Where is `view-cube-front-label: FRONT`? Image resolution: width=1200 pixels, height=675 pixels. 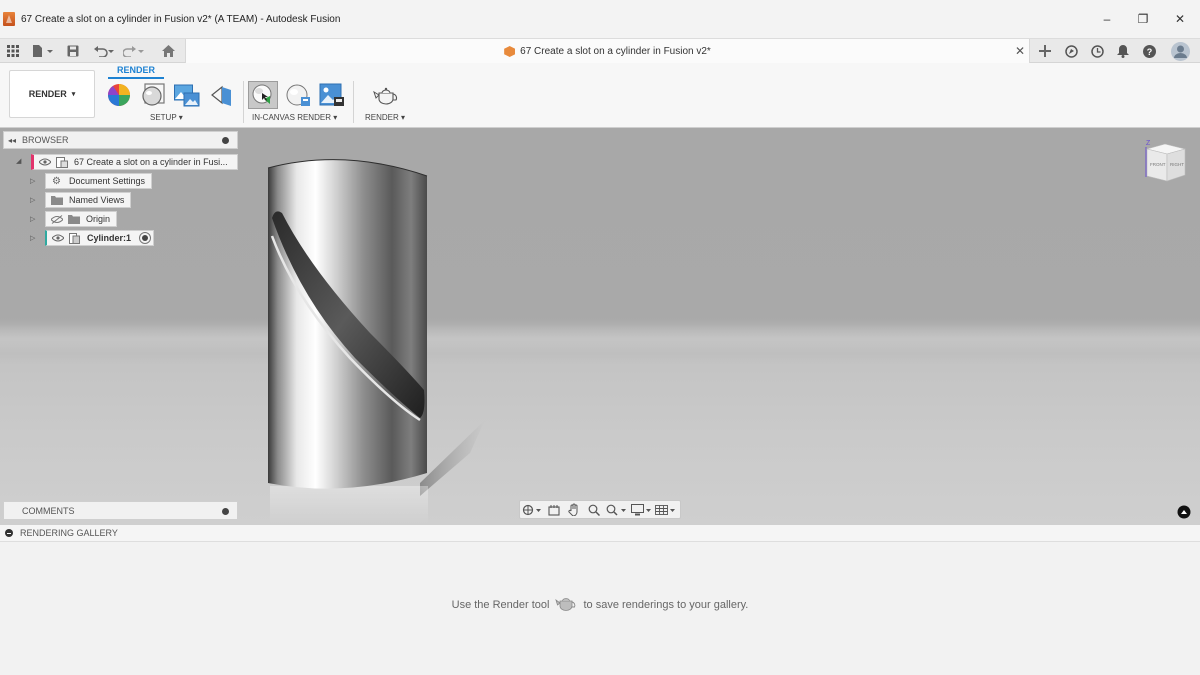
view-cube-front-label: FRONT is located at coordinates (1158, 164).